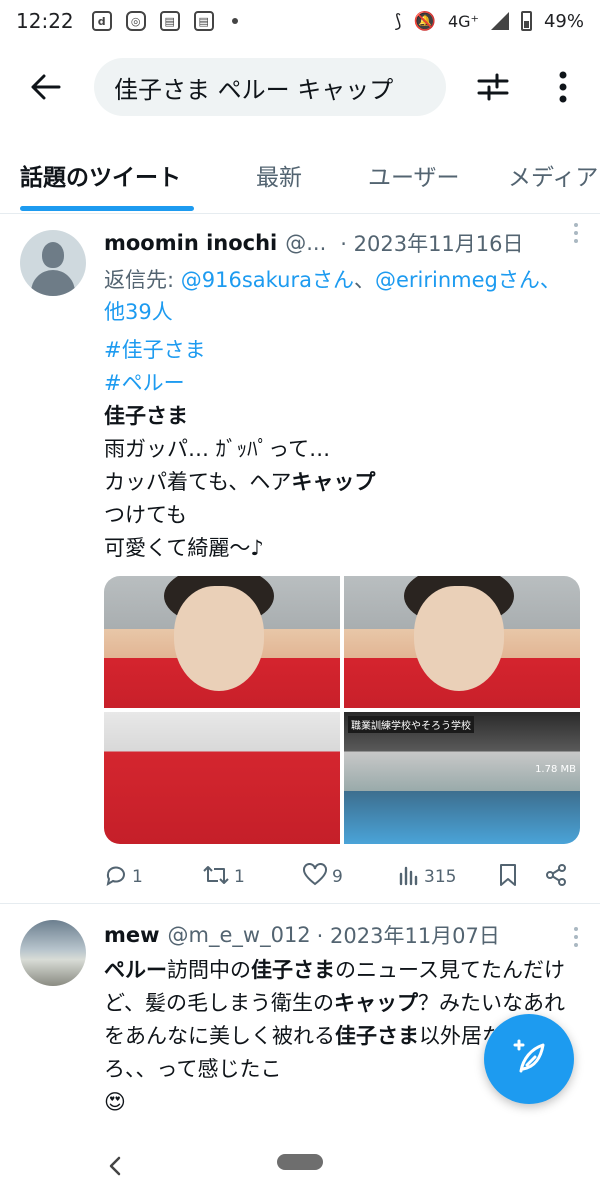 The height and width of the screenshot is (1200, 600). Describe the element at coordinates (270, 87) in the screenshot. I see `search-input: 佳子さま ペルー キャップ` at that location.